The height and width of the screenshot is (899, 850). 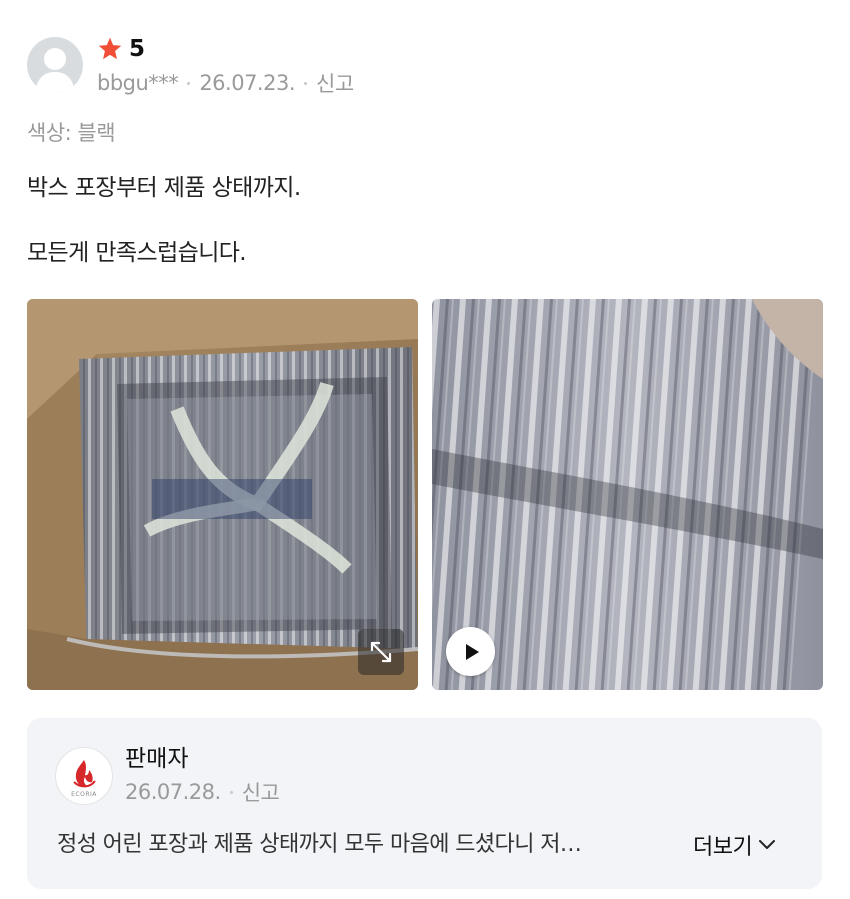 I want to click on user-avatar-icon, so click(x=55, y=65).